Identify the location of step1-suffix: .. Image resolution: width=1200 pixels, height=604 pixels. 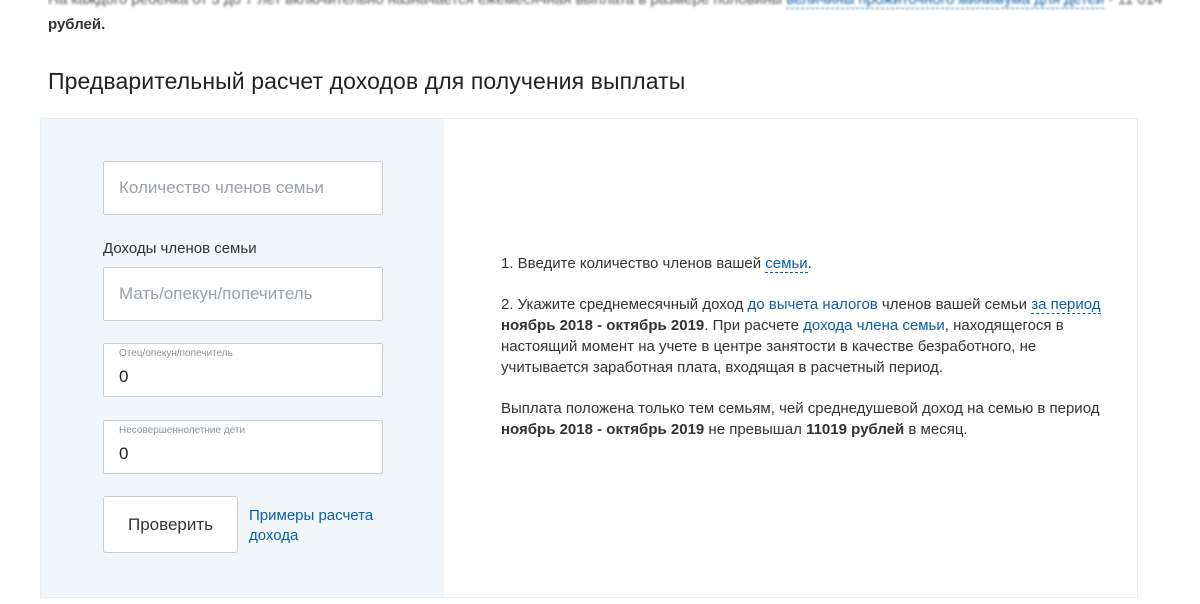
(809, 263).